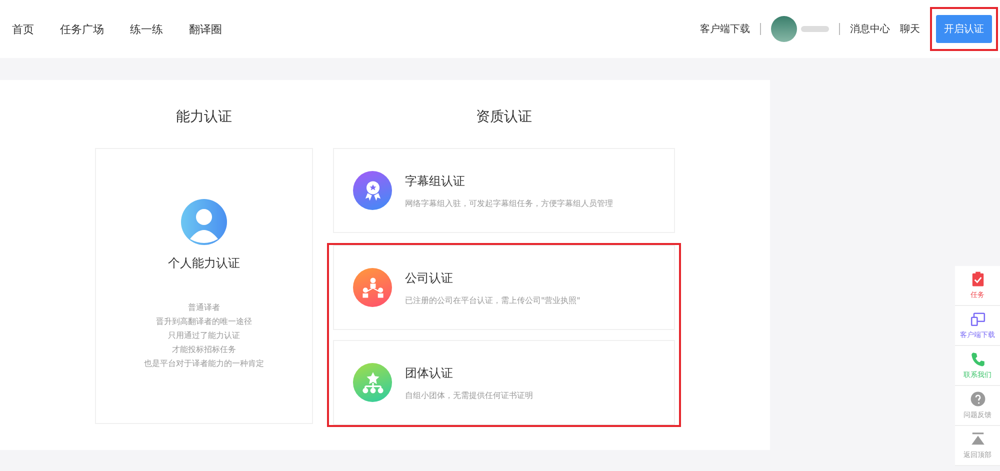  Describe the element at coordinates (204, 307) in the screenshot. I see `description-line: 普通译者` at that location.